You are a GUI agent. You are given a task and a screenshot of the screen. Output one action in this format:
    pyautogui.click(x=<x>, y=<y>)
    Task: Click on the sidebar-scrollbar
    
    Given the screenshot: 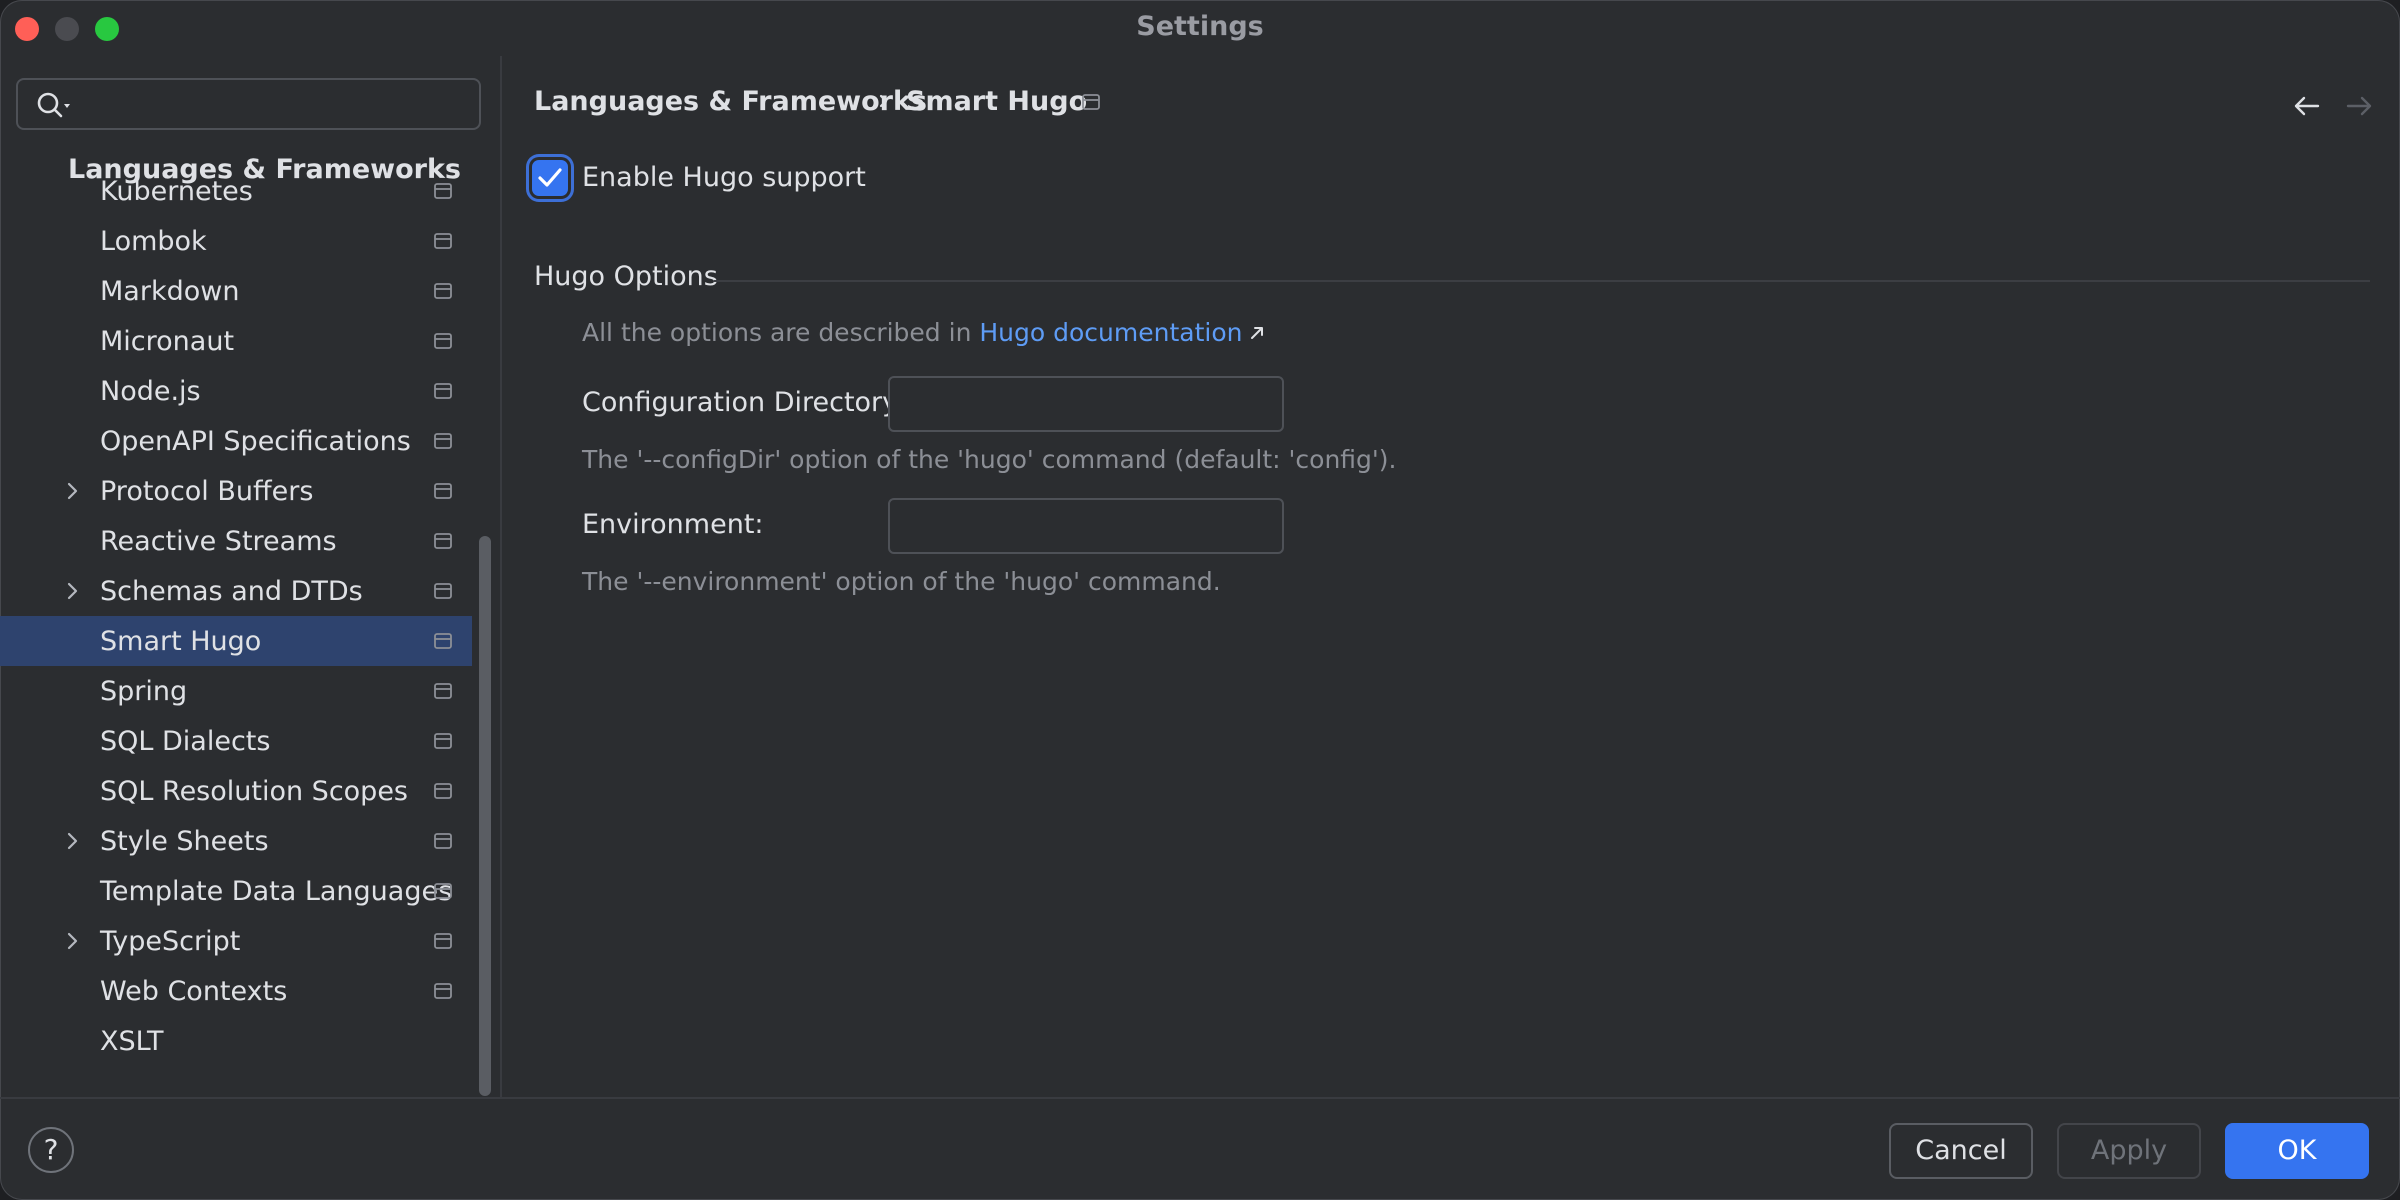 What is the action you would take?
    pyautogui.click(x=485, y=816)
    